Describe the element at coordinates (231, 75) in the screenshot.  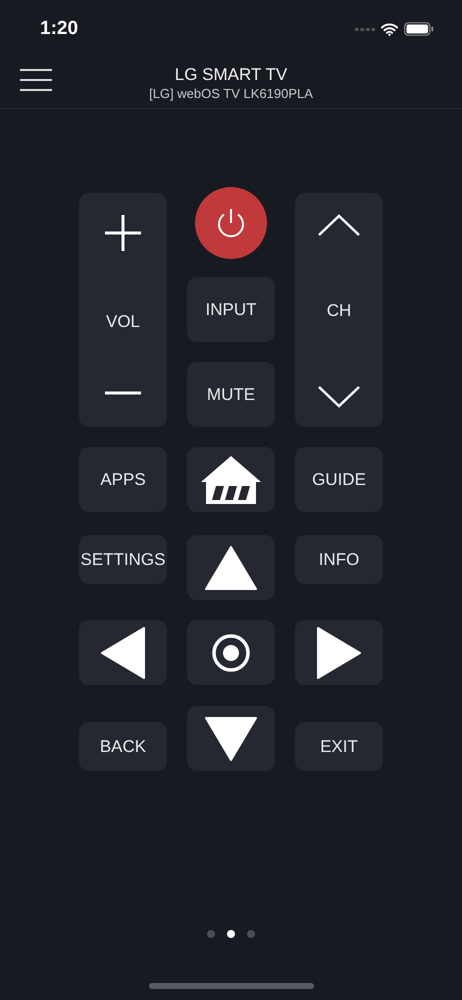
I see `tv-title: LG SMART TV` at that location.